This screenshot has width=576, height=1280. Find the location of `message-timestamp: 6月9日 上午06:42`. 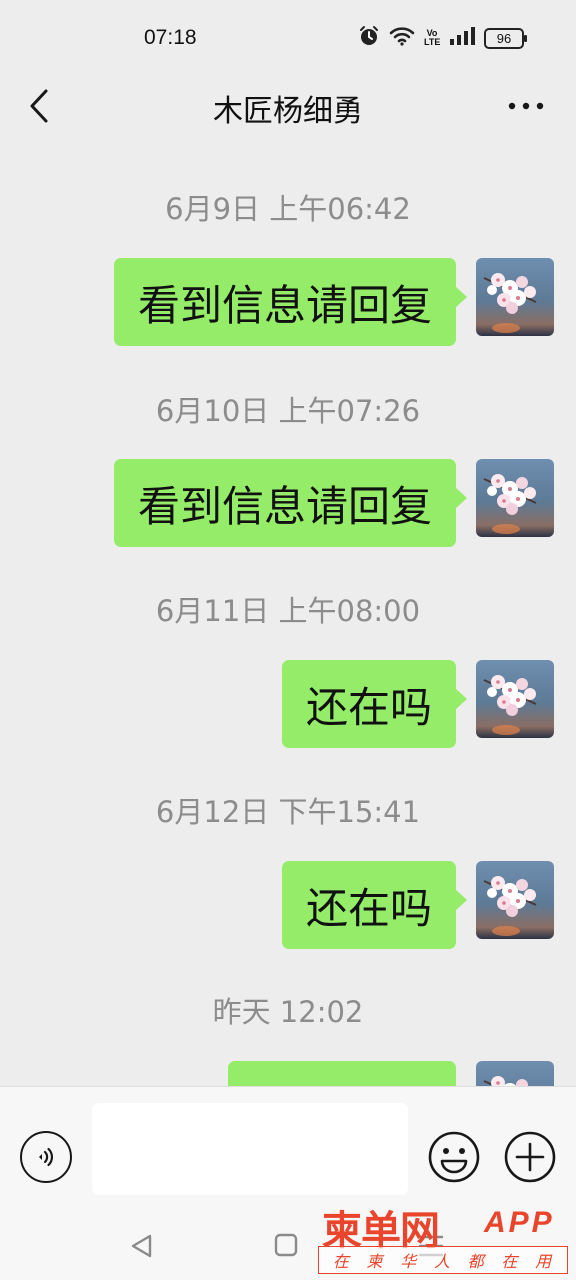

message-timestamp: 6月9日 上午06:42 is located at coordinates (288, 209).